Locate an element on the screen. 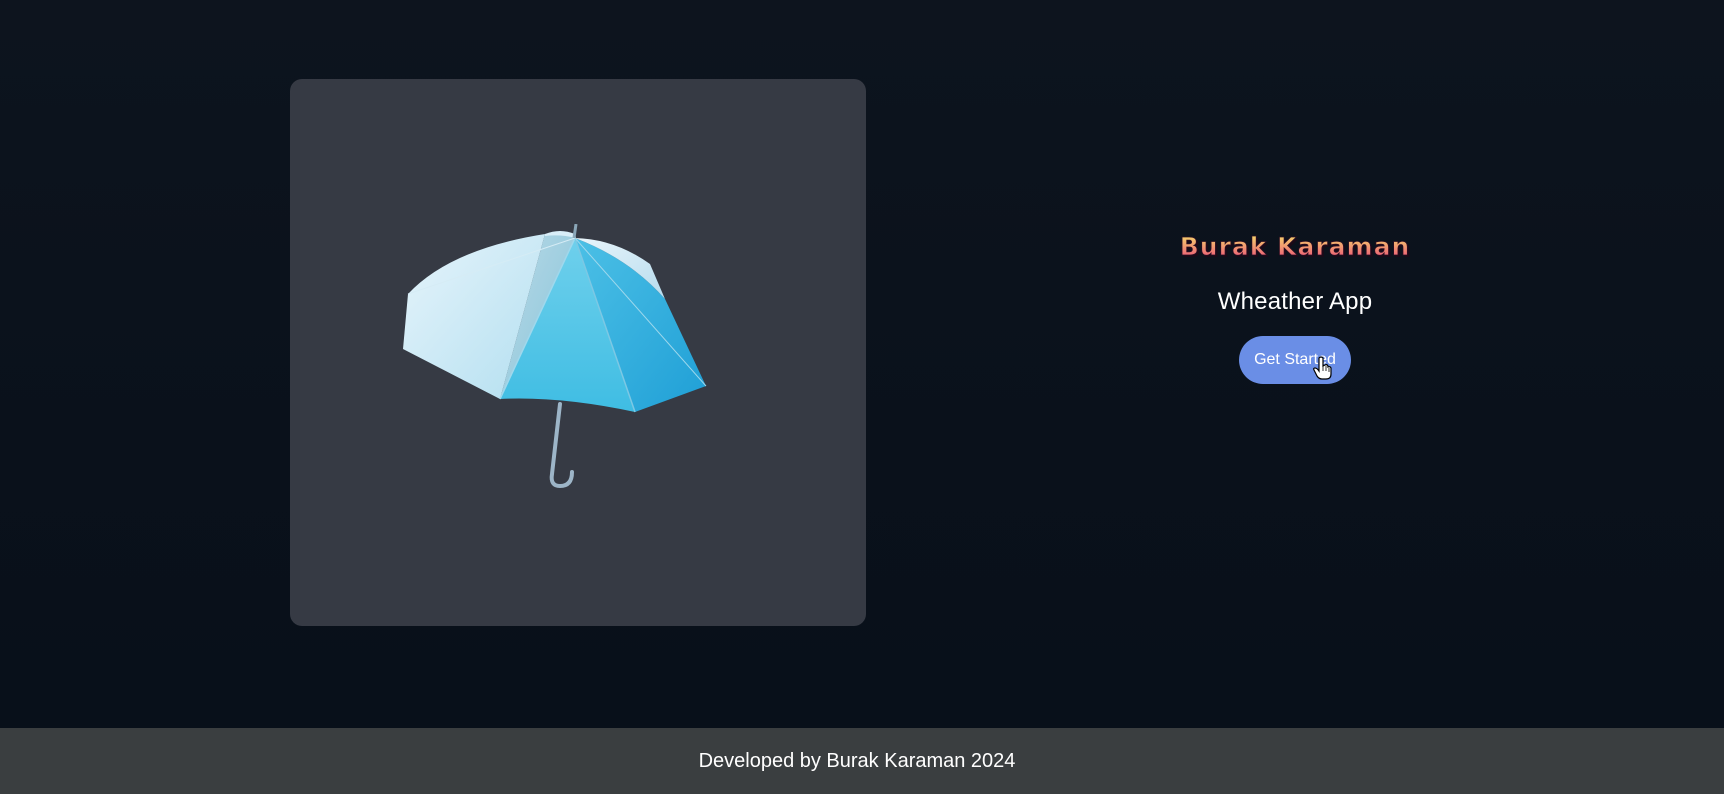 This screenshot has height=794, width=1724. logo-text: Burak Karaman is located at coordinates (1295, 246).